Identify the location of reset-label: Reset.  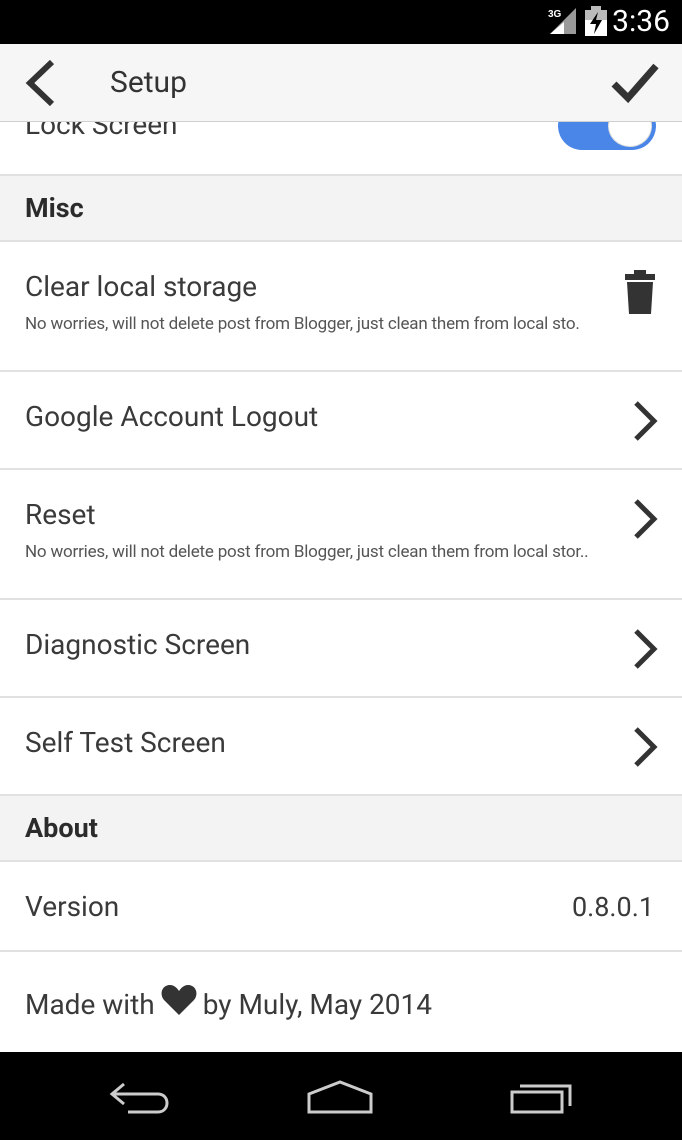
(60, 514).